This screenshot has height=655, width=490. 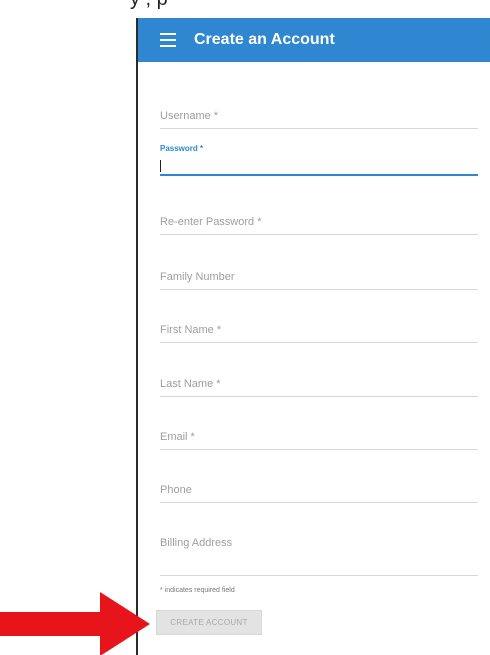 I want to click on red-arrow-annotation, so click(x=75, y=623).